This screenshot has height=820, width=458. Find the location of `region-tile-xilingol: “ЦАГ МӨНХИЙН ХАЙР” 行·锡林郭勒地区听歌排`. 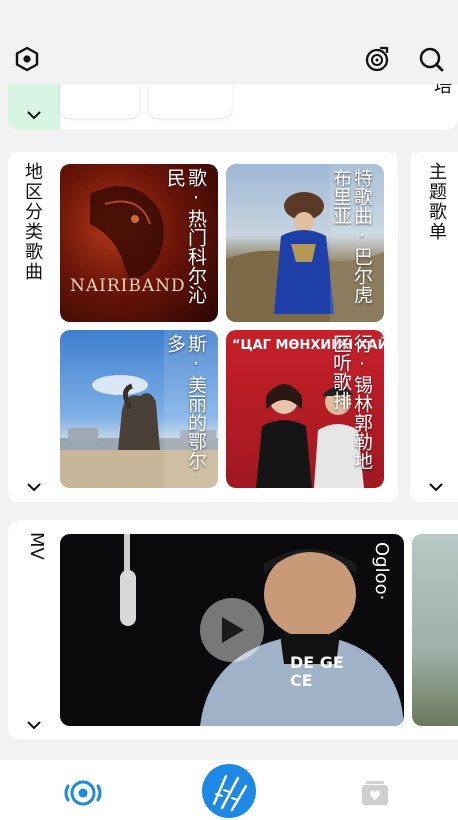

region-tile-xilingol: “ЦАГ МӨНХИЙН ХАЙР” 行·锡林郭勒地区听歌排 is located at coordinates (305, 409).